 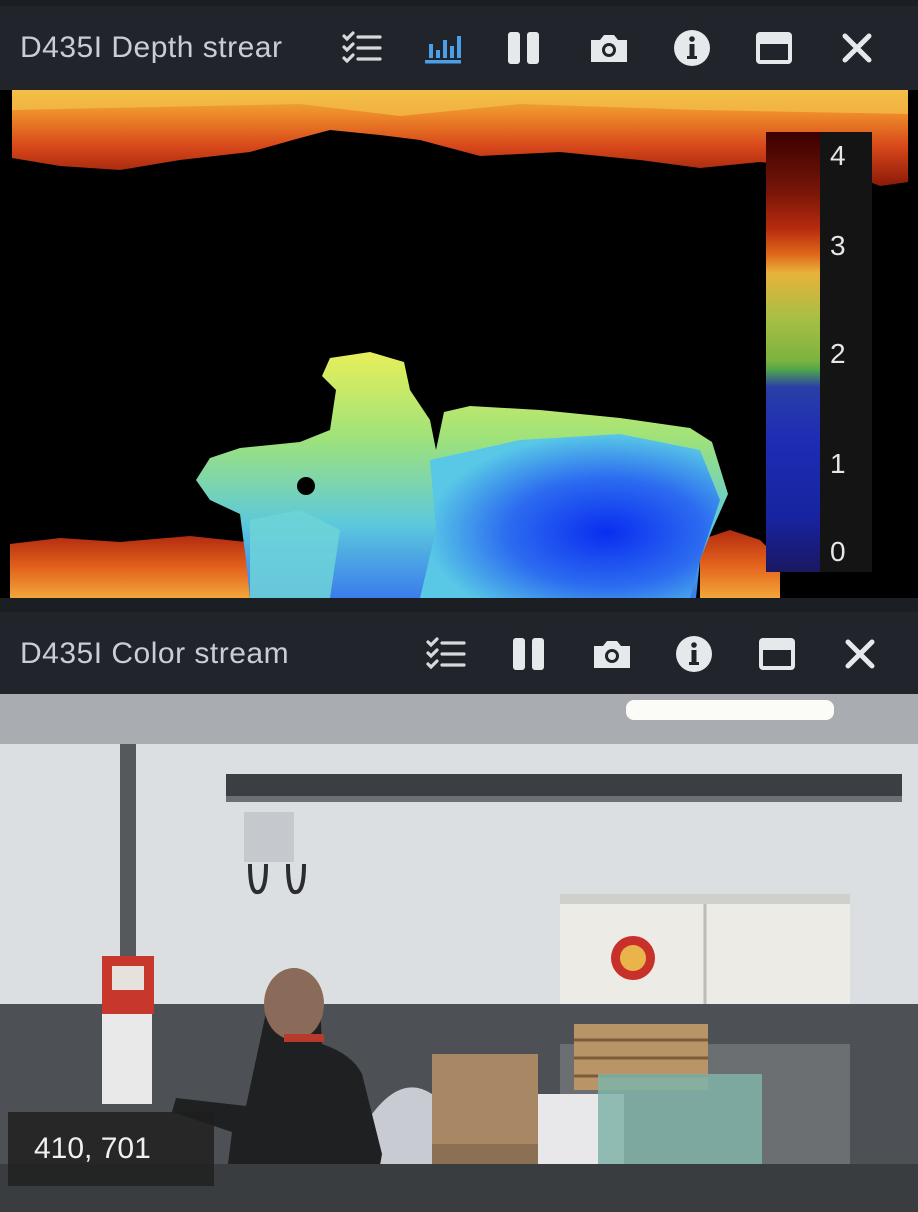 What do you see at coordinates (793, 352) in the screenshot?
I see `colorbar-gradient` at bounding box center [793, 352].